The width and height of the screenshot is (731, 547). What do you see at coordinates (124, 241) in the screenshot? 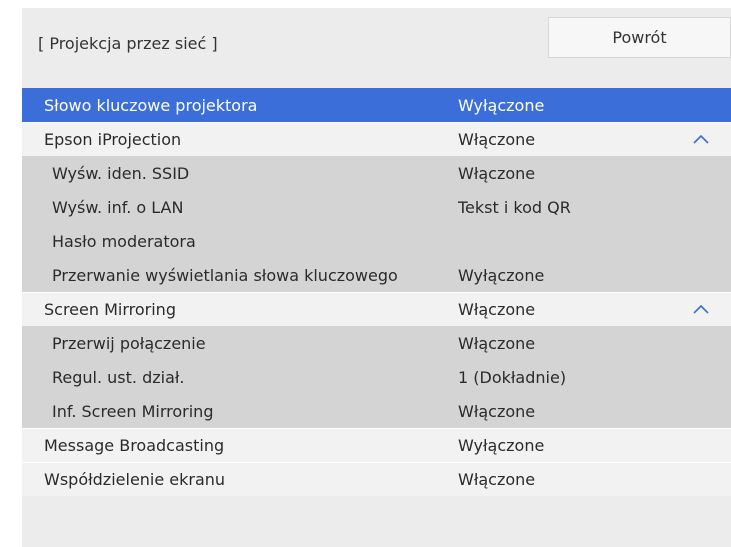
I see `row-label: Hasło moderatora` at bounding box center [124, 241].